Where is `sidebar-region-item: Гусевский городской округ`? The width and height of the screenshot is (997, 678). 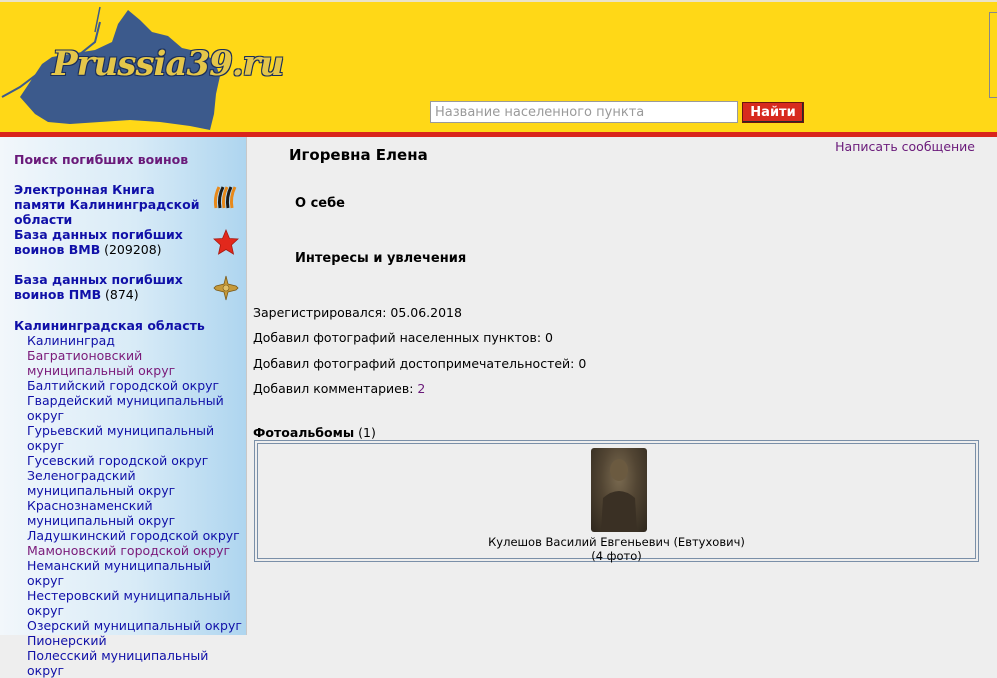 sidebar-region-item: Гусевский городской округ is located at coordinates (136, 460).